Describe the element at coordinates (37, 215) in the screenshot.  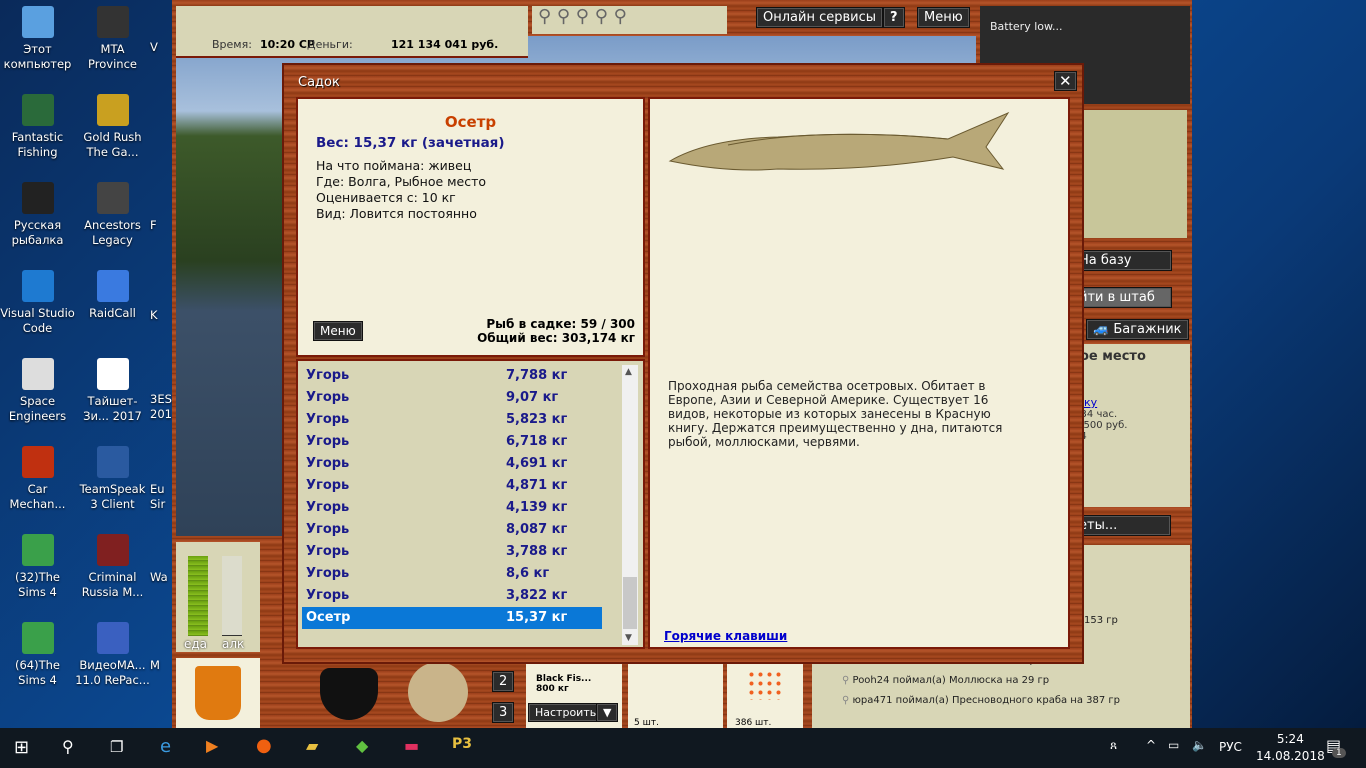
I see `desktop-icon: Русская рыбалка` at that location.